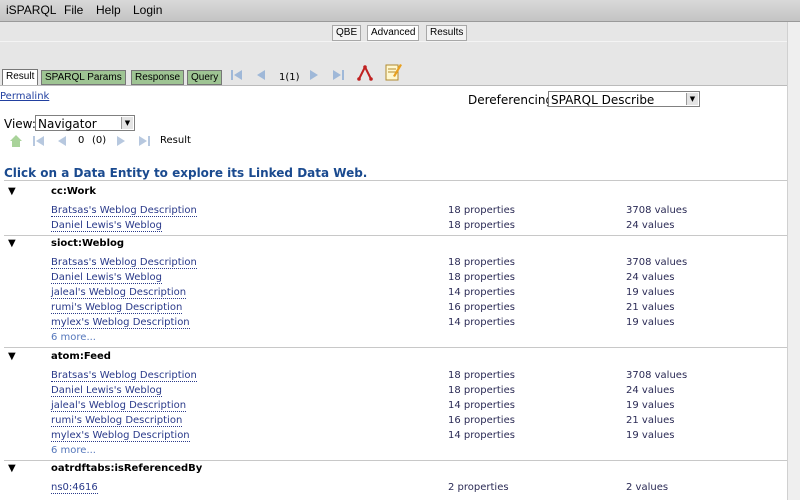 The image size is (800, 500). Describe the element at coordinates (147, 10) in the screenshot. I see `menu-login: Login` at that location.